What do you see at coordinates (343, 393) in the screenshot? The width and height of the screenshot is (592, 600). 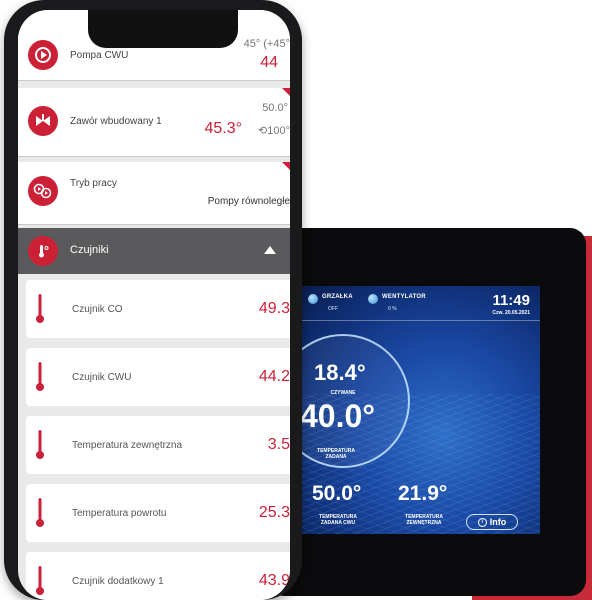 I see `current-temperature-label: CZYWANE` at bounding box center [343, 393].